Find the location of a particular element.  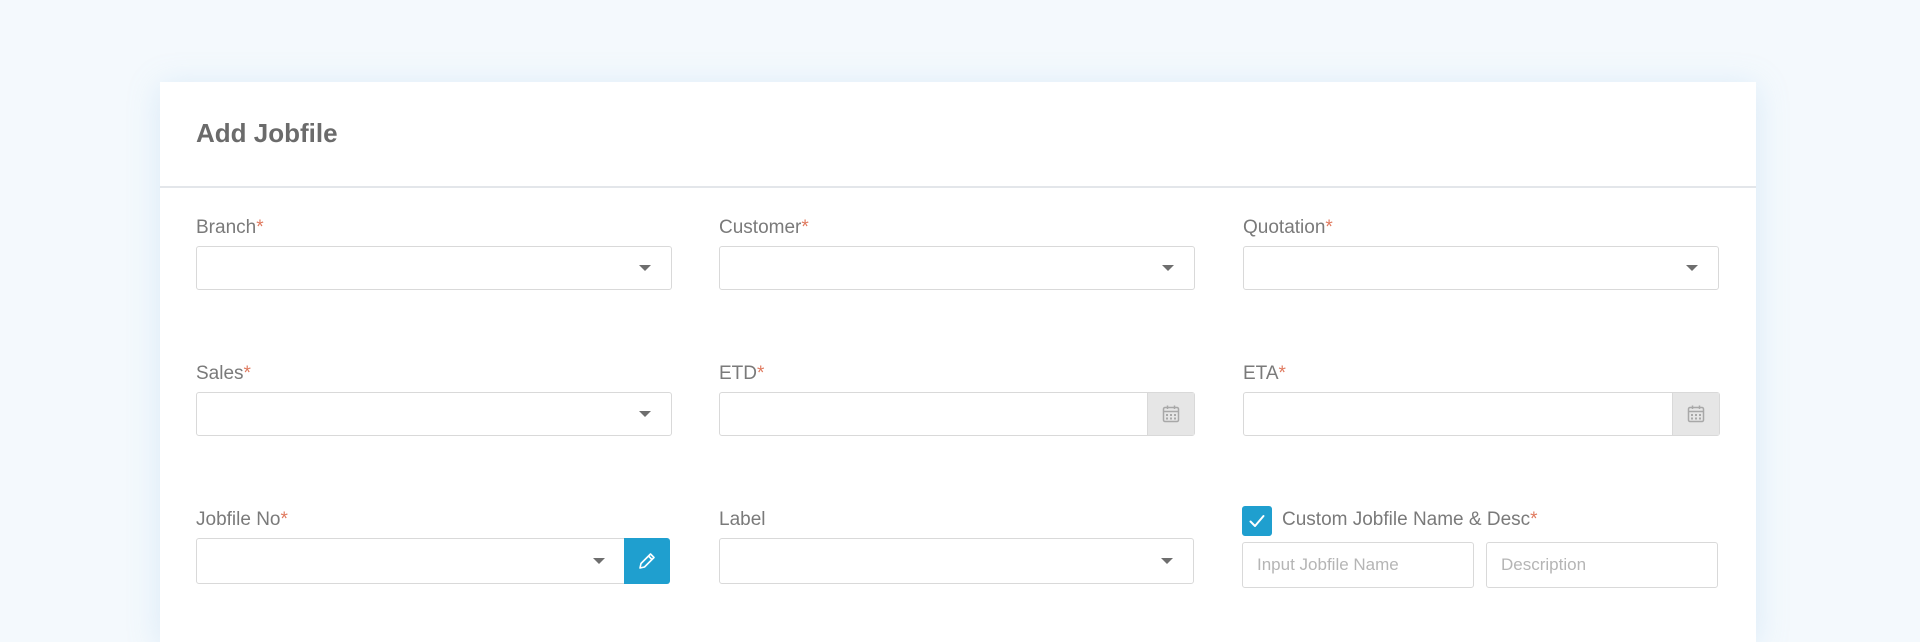

eta-calendar-button is located at coordinates (1695, 414).